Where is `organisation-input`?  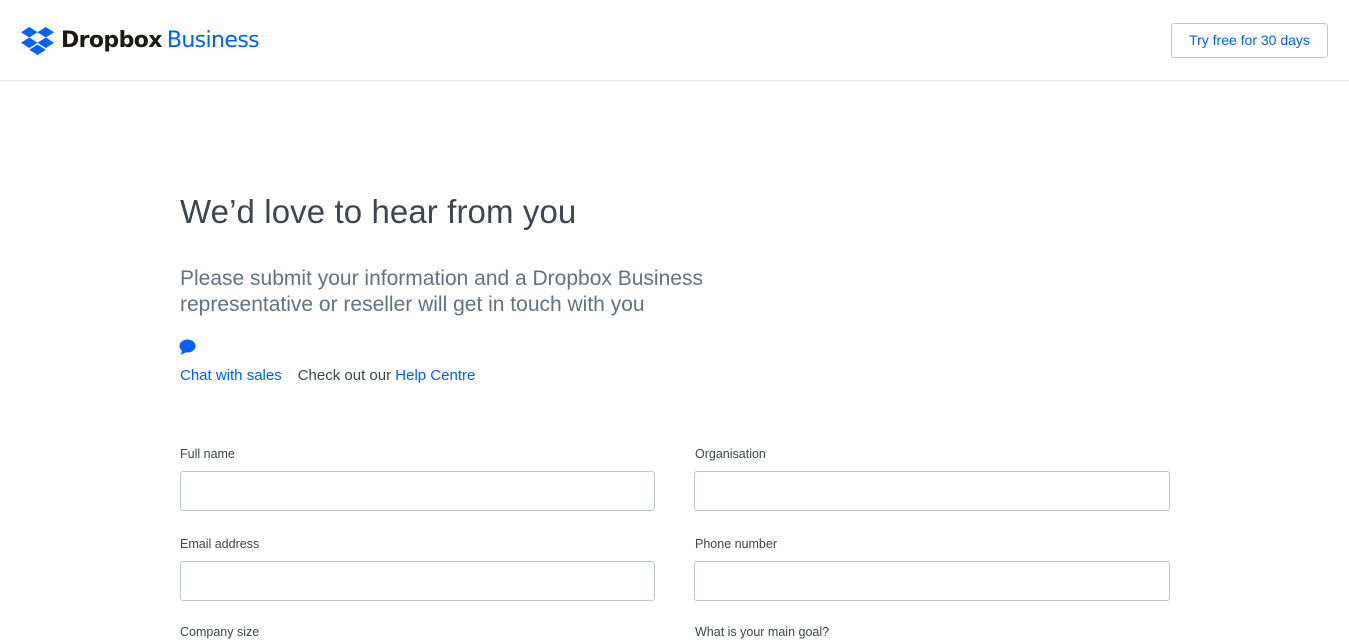
organisation-input is located at coordinates (932, 491).